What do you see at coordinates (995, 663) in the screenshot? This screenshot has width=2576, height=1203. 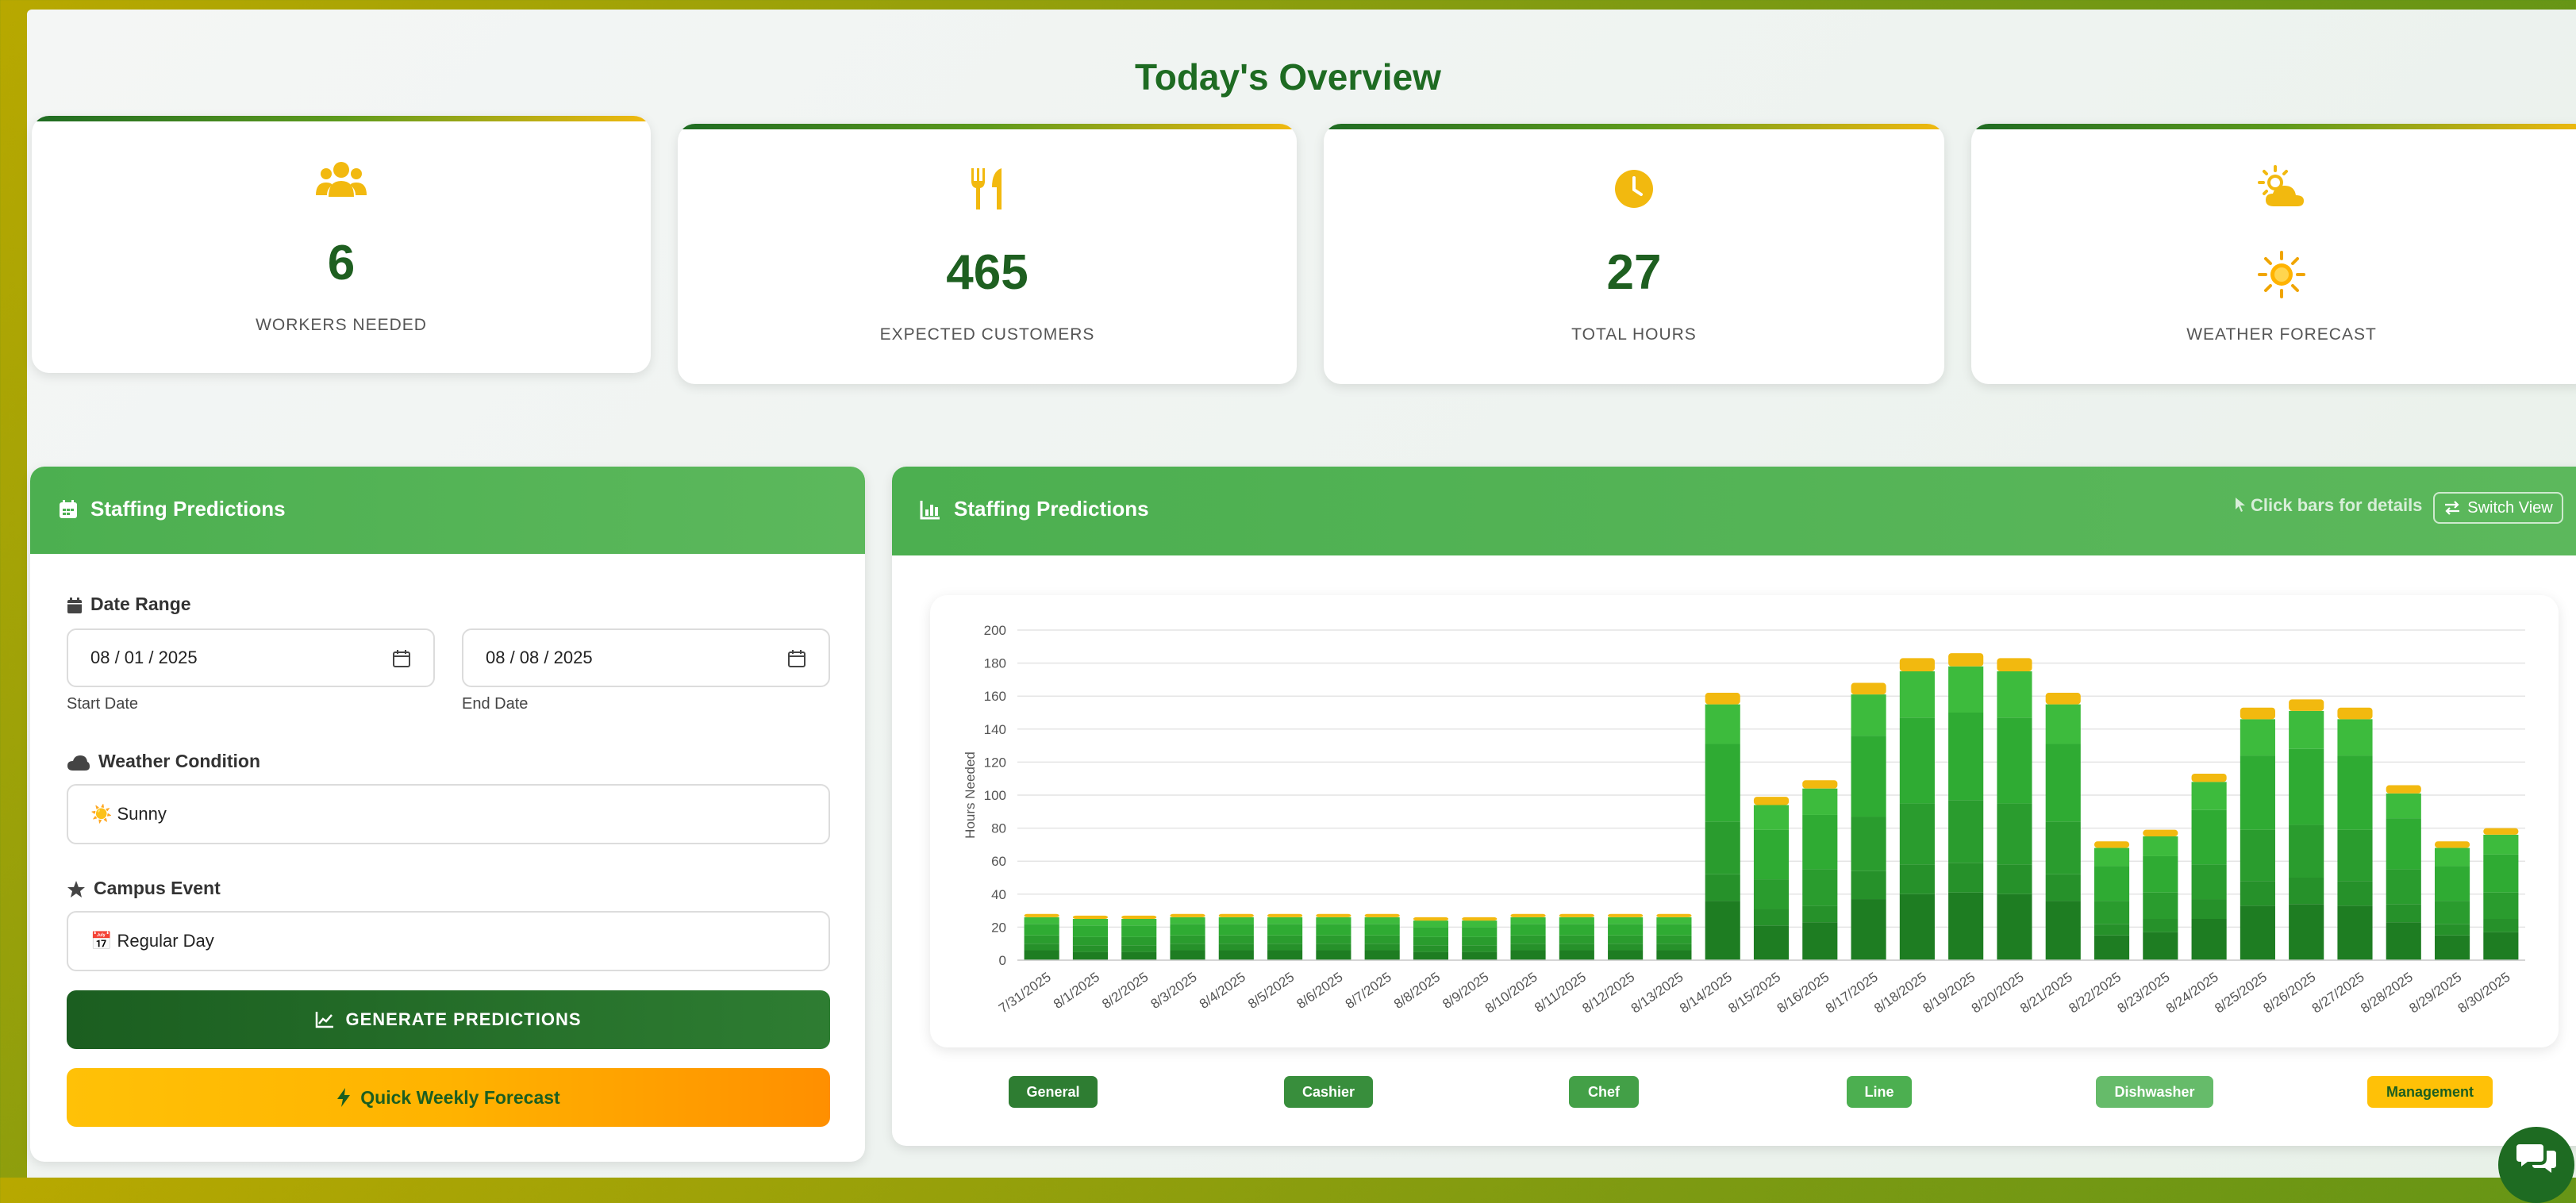 I see `y-tick-label: 180` at bounding box center [995, 663].